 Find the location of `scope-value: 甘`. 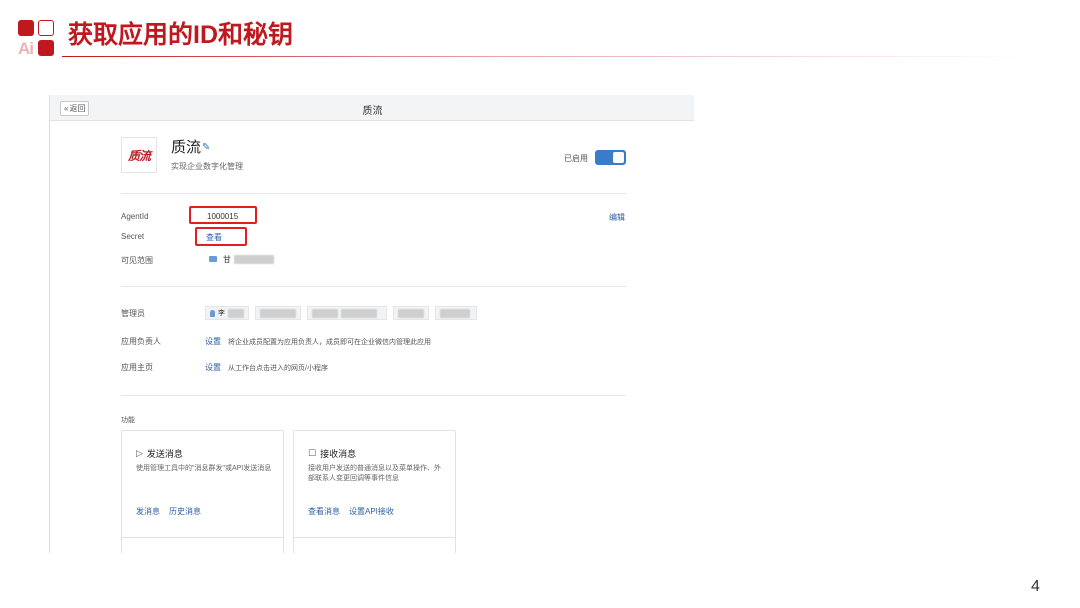

scope-value: 甘 is located at coordinates (241, 259).